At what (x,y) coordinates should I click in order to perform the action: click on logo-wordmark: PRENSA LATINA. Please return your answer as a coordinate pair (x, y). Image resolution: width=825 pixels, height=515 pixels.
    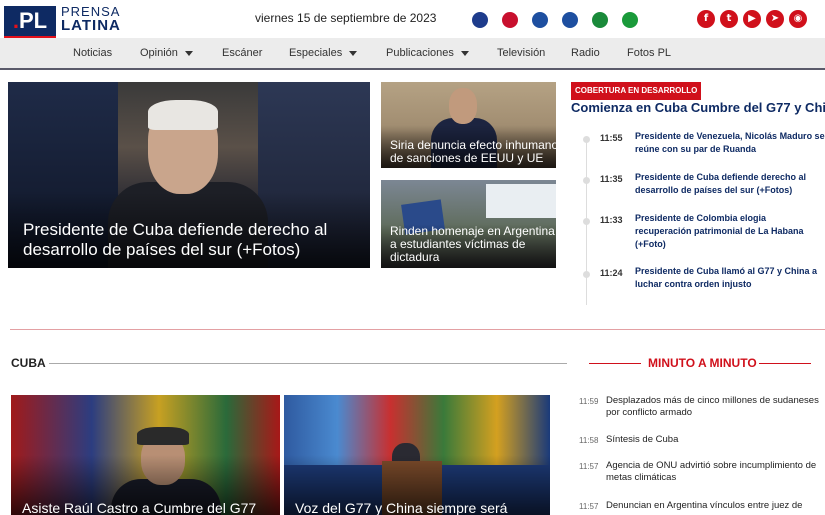
    Looking at the image, I should click on (91, 19).